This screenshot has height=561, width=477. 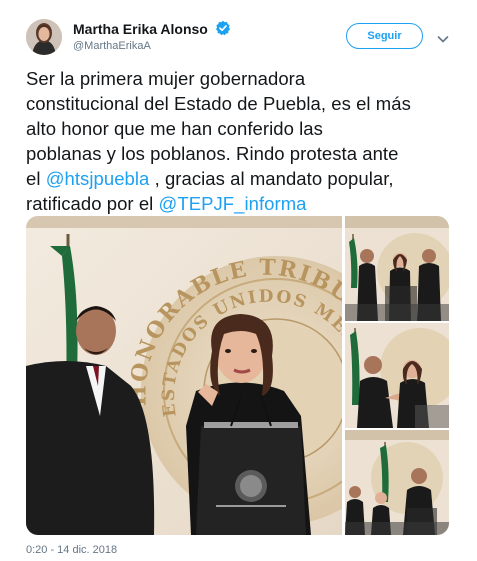 I want to click on user-handle: @MarthaErikaA, so click(x=152, y=46).